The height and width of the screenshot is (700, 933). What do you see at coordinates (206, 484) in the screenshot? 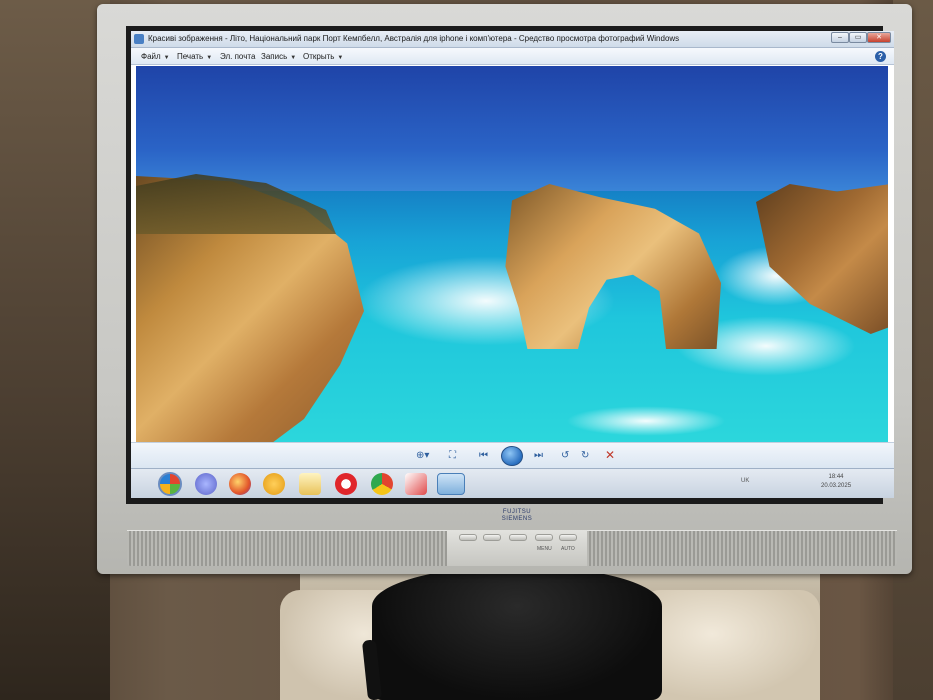
I see `viber-icon` at bounding box center [206, 484].